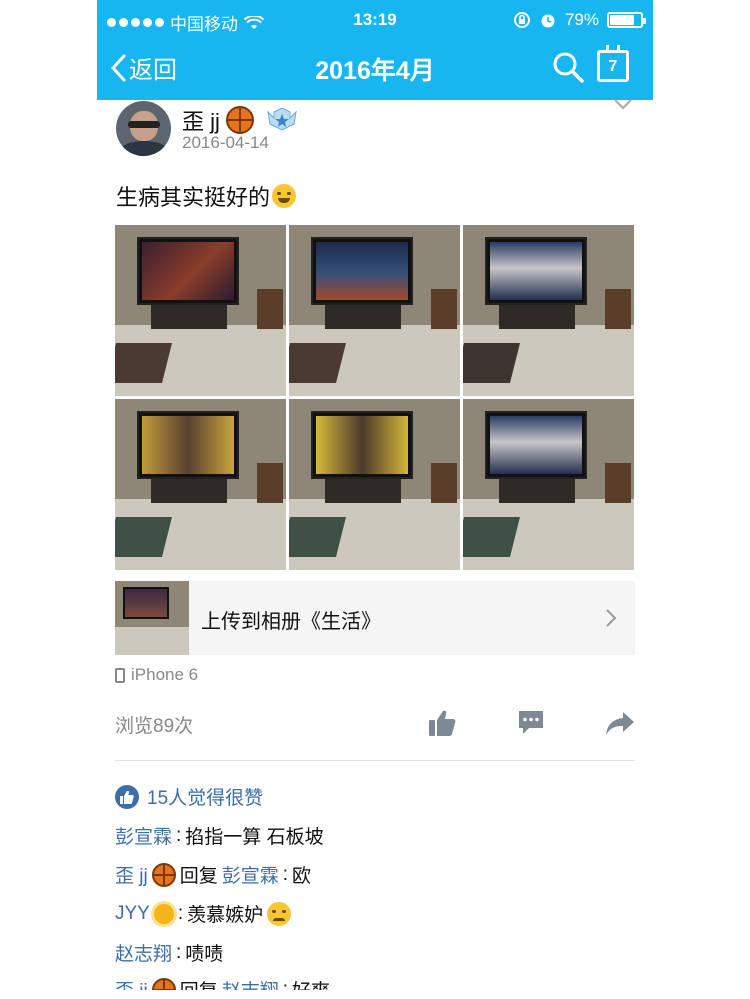  Describe the element at coordinates (154, 726) in the screenshot. I see `view-count: 浏览89次` at that location.